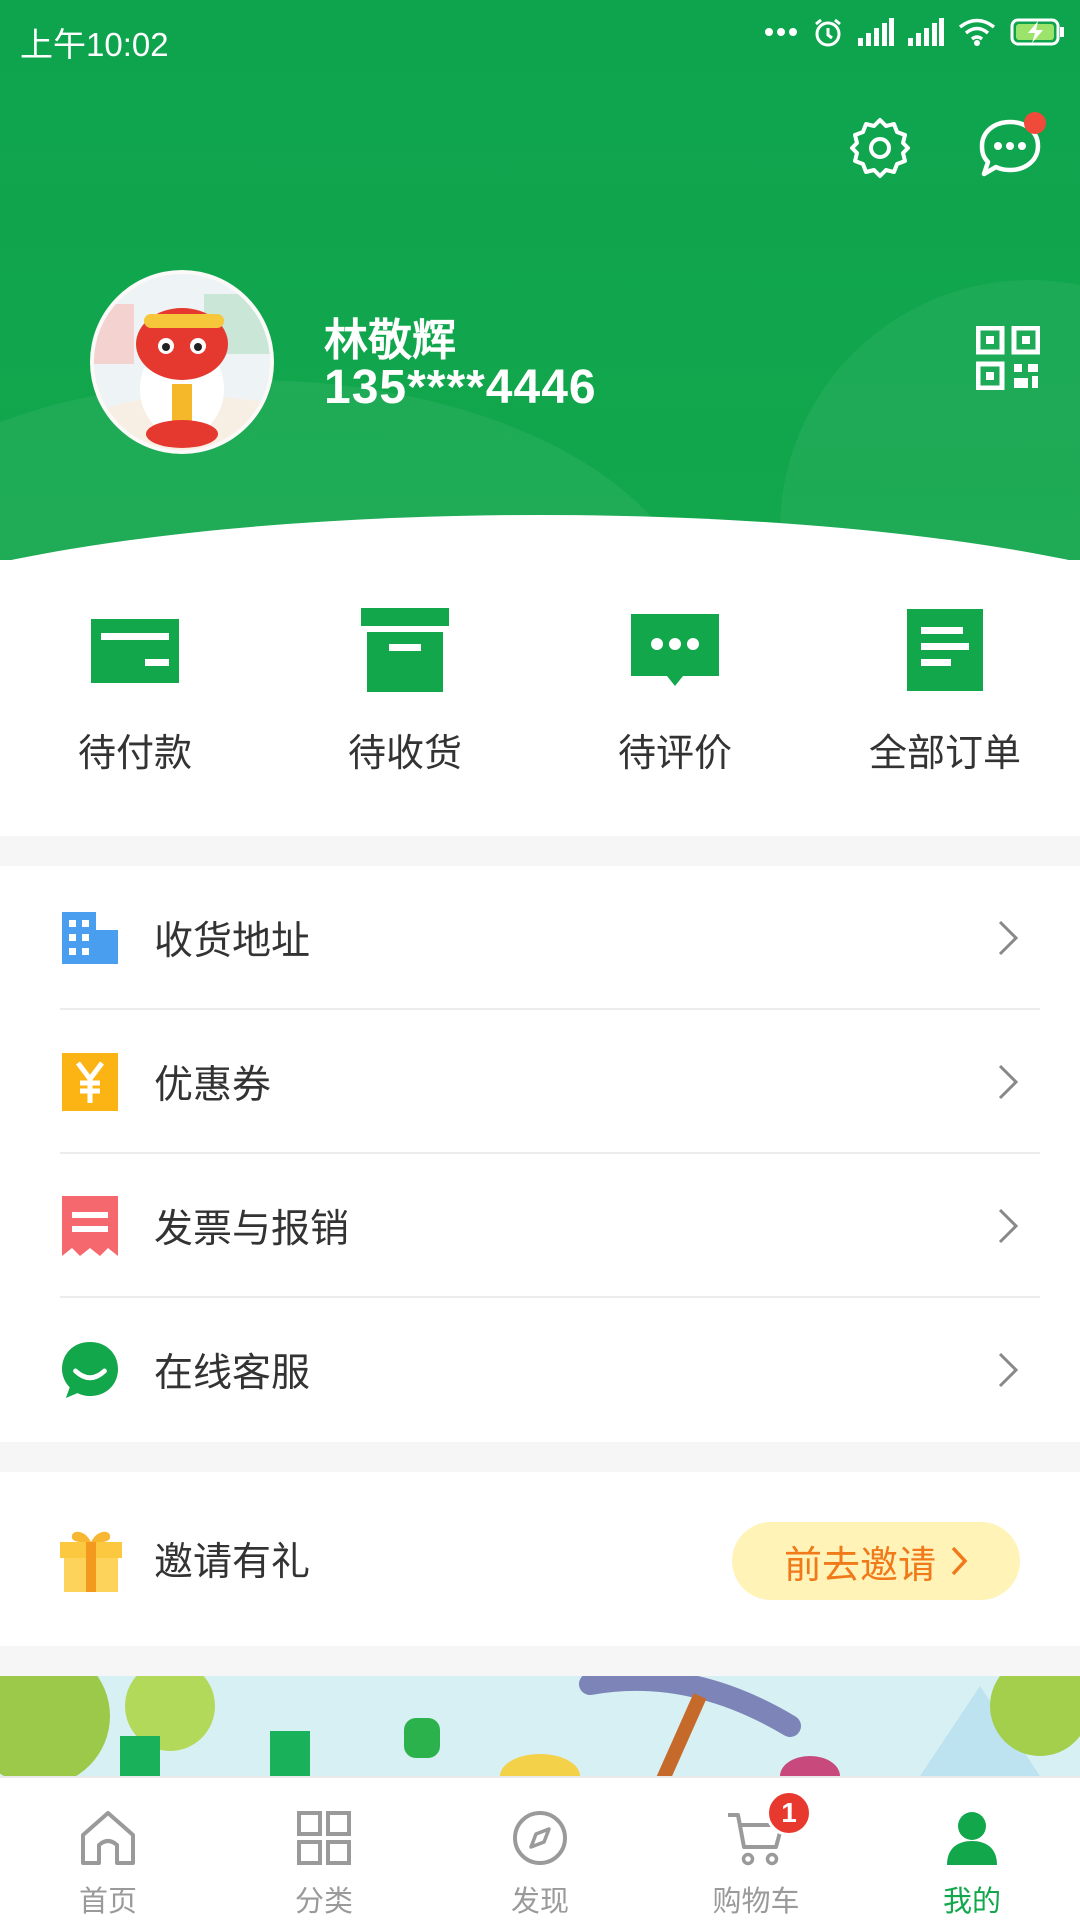 The image size is (1080, 1920). Describe the element at coordinates (323, 1902) in the screenshot. I see `nav-label: 分类` at that location.